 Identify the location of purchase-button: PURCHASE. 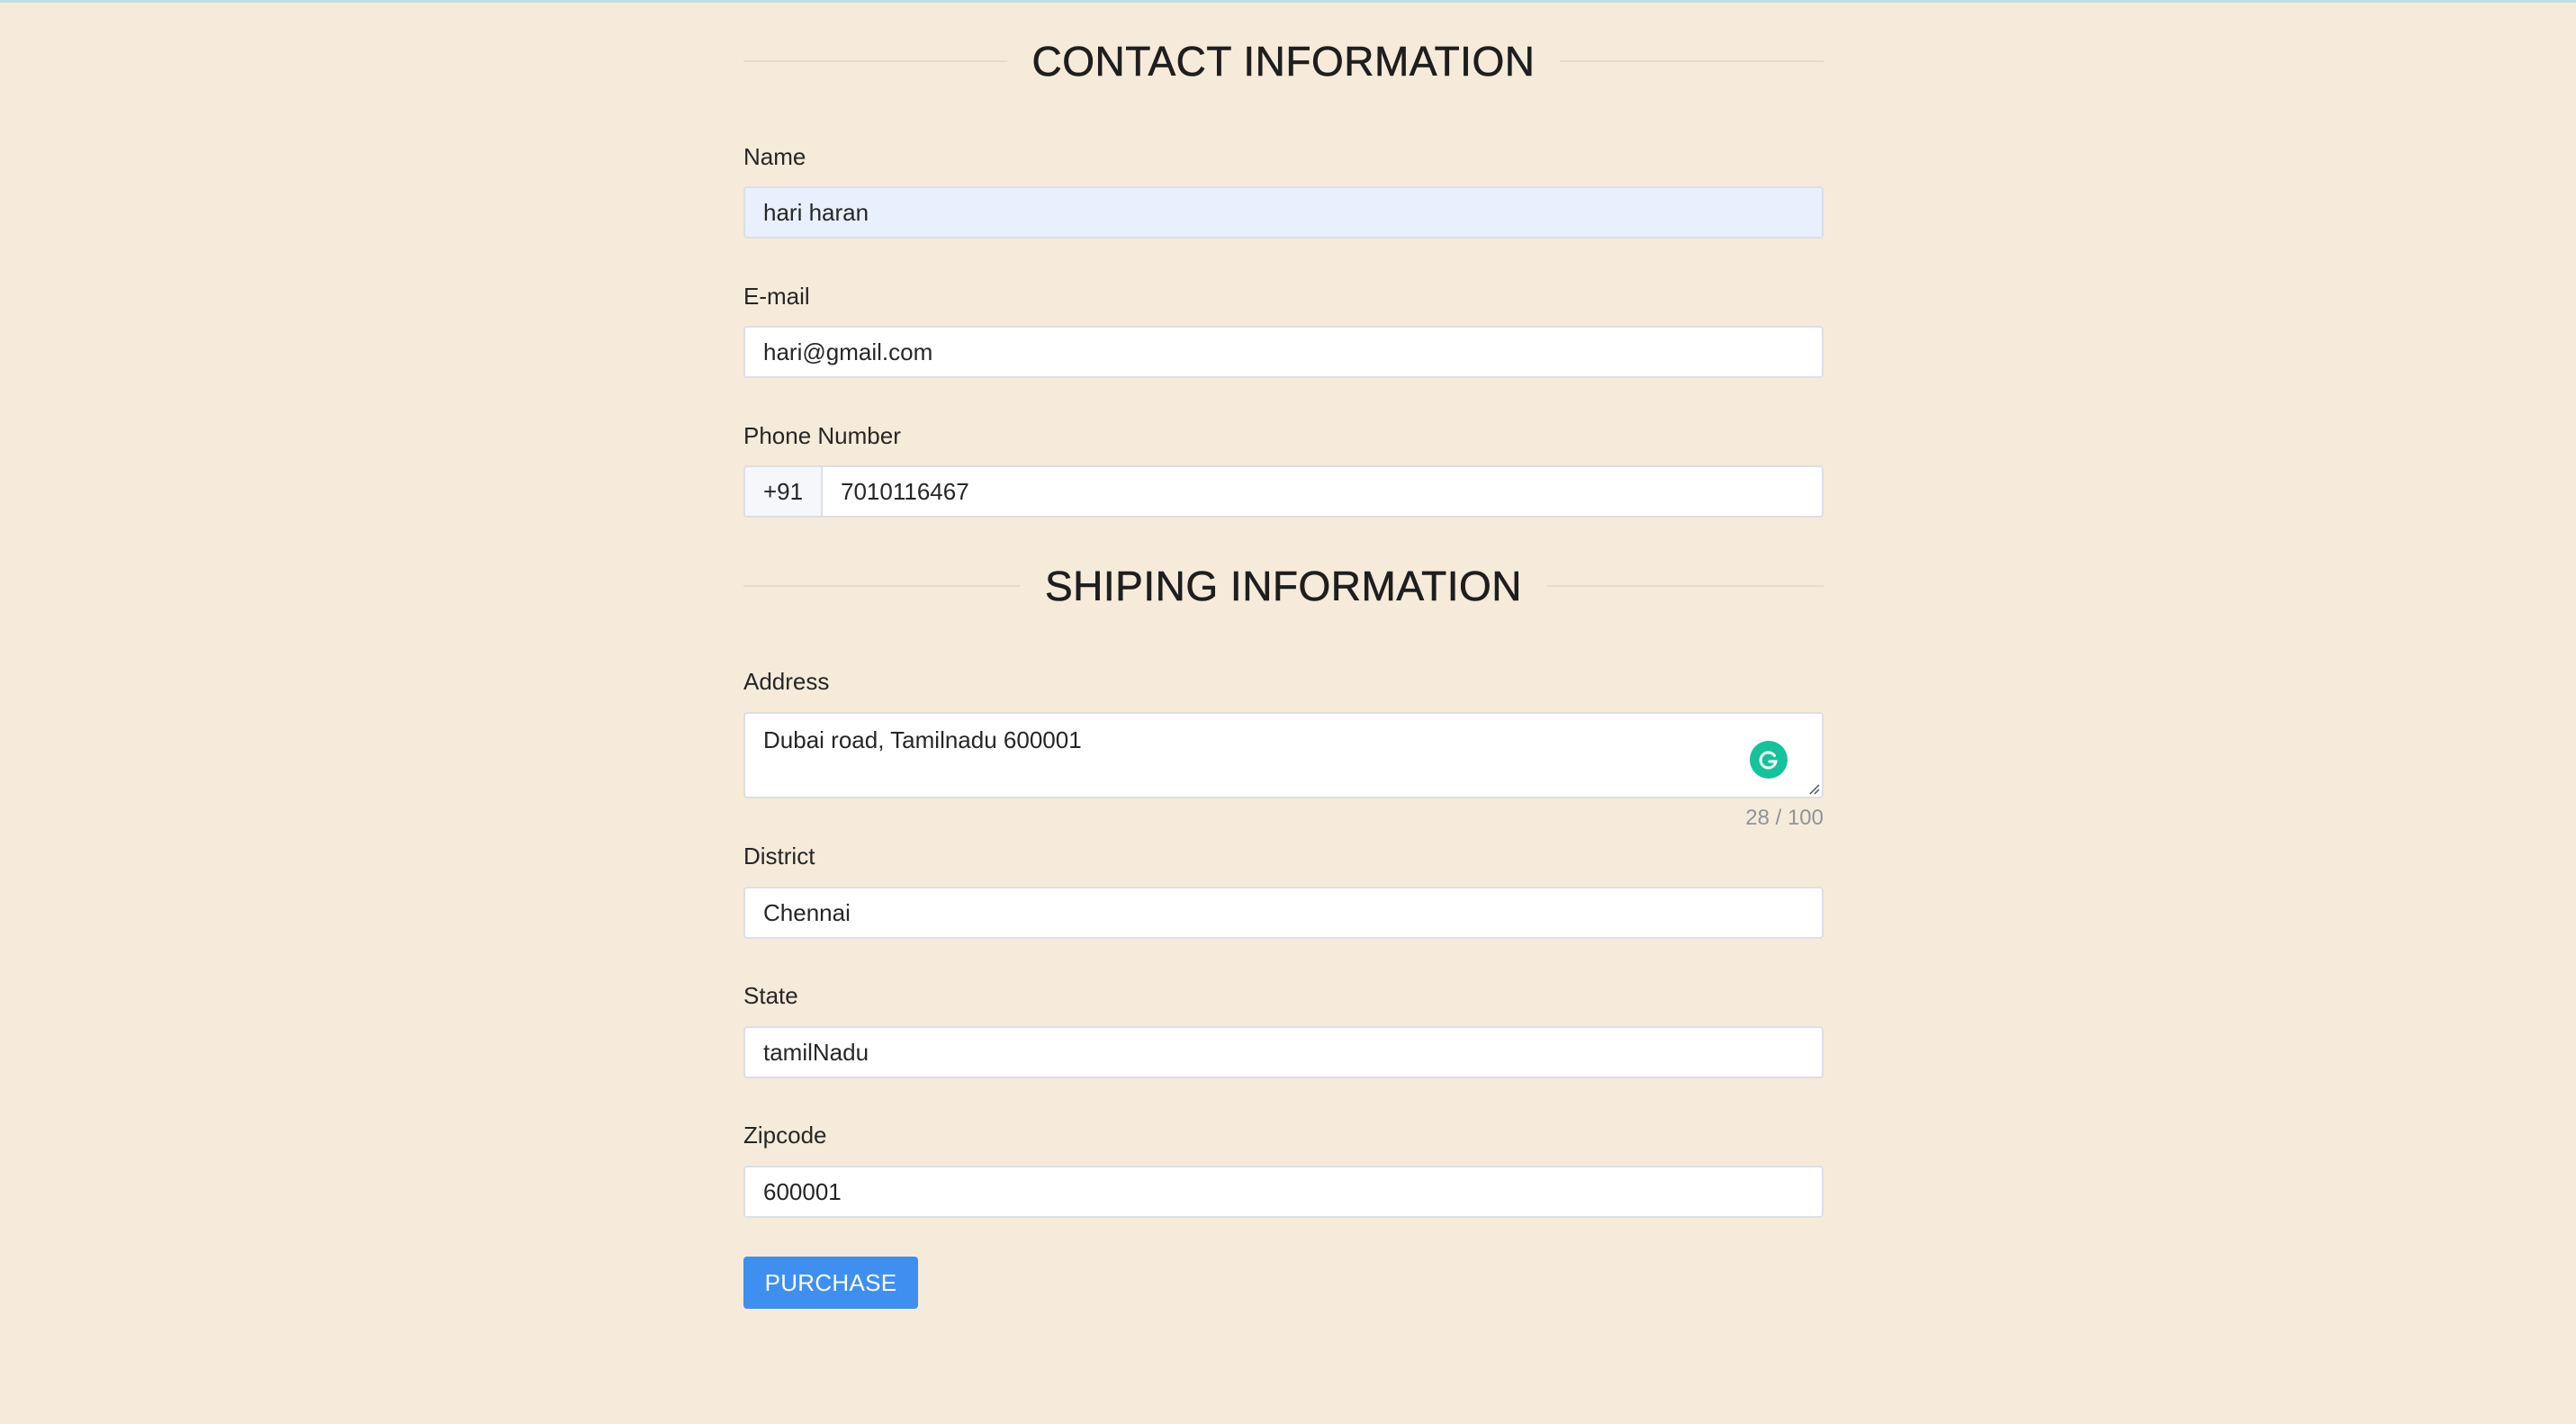
(830, 1283).